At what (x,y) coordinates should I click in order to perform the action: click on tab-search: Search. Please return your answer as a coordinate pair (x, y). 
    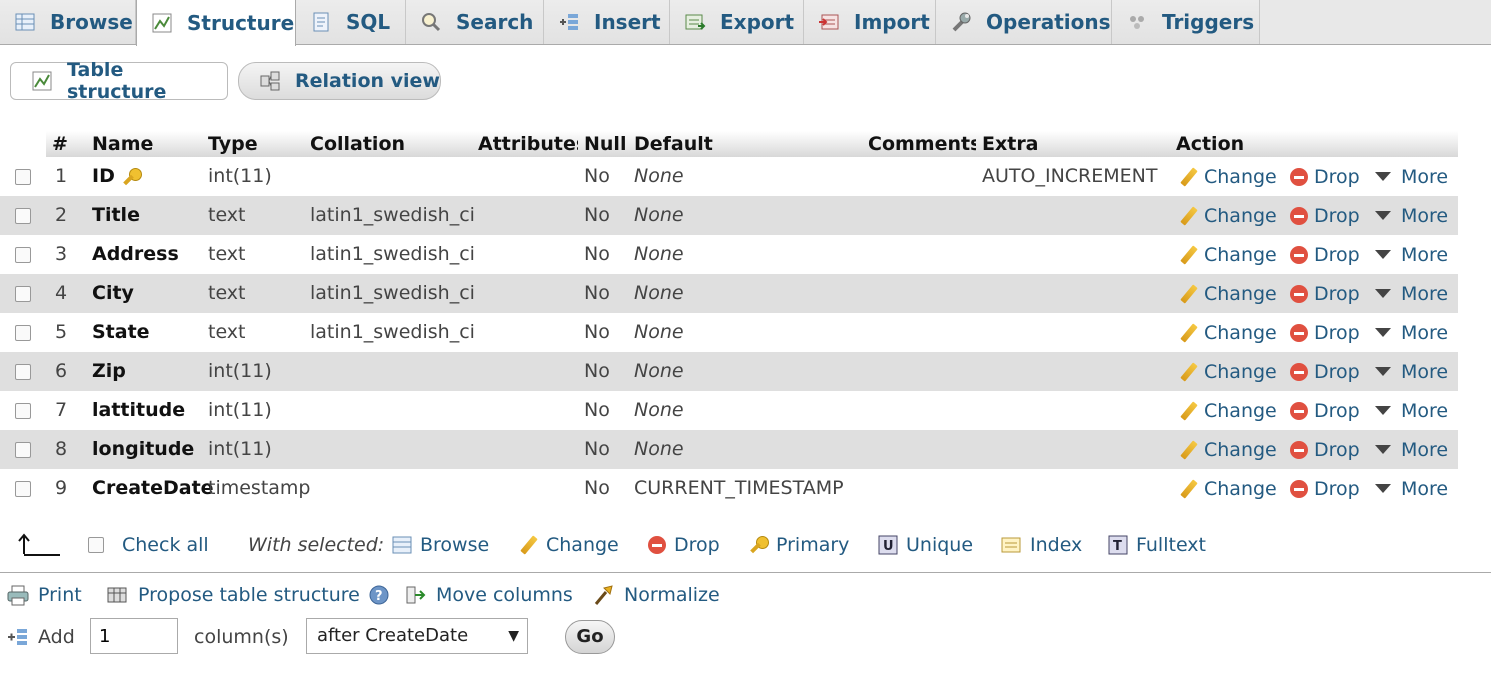
    Looking at the image, I should click on (475, 22).